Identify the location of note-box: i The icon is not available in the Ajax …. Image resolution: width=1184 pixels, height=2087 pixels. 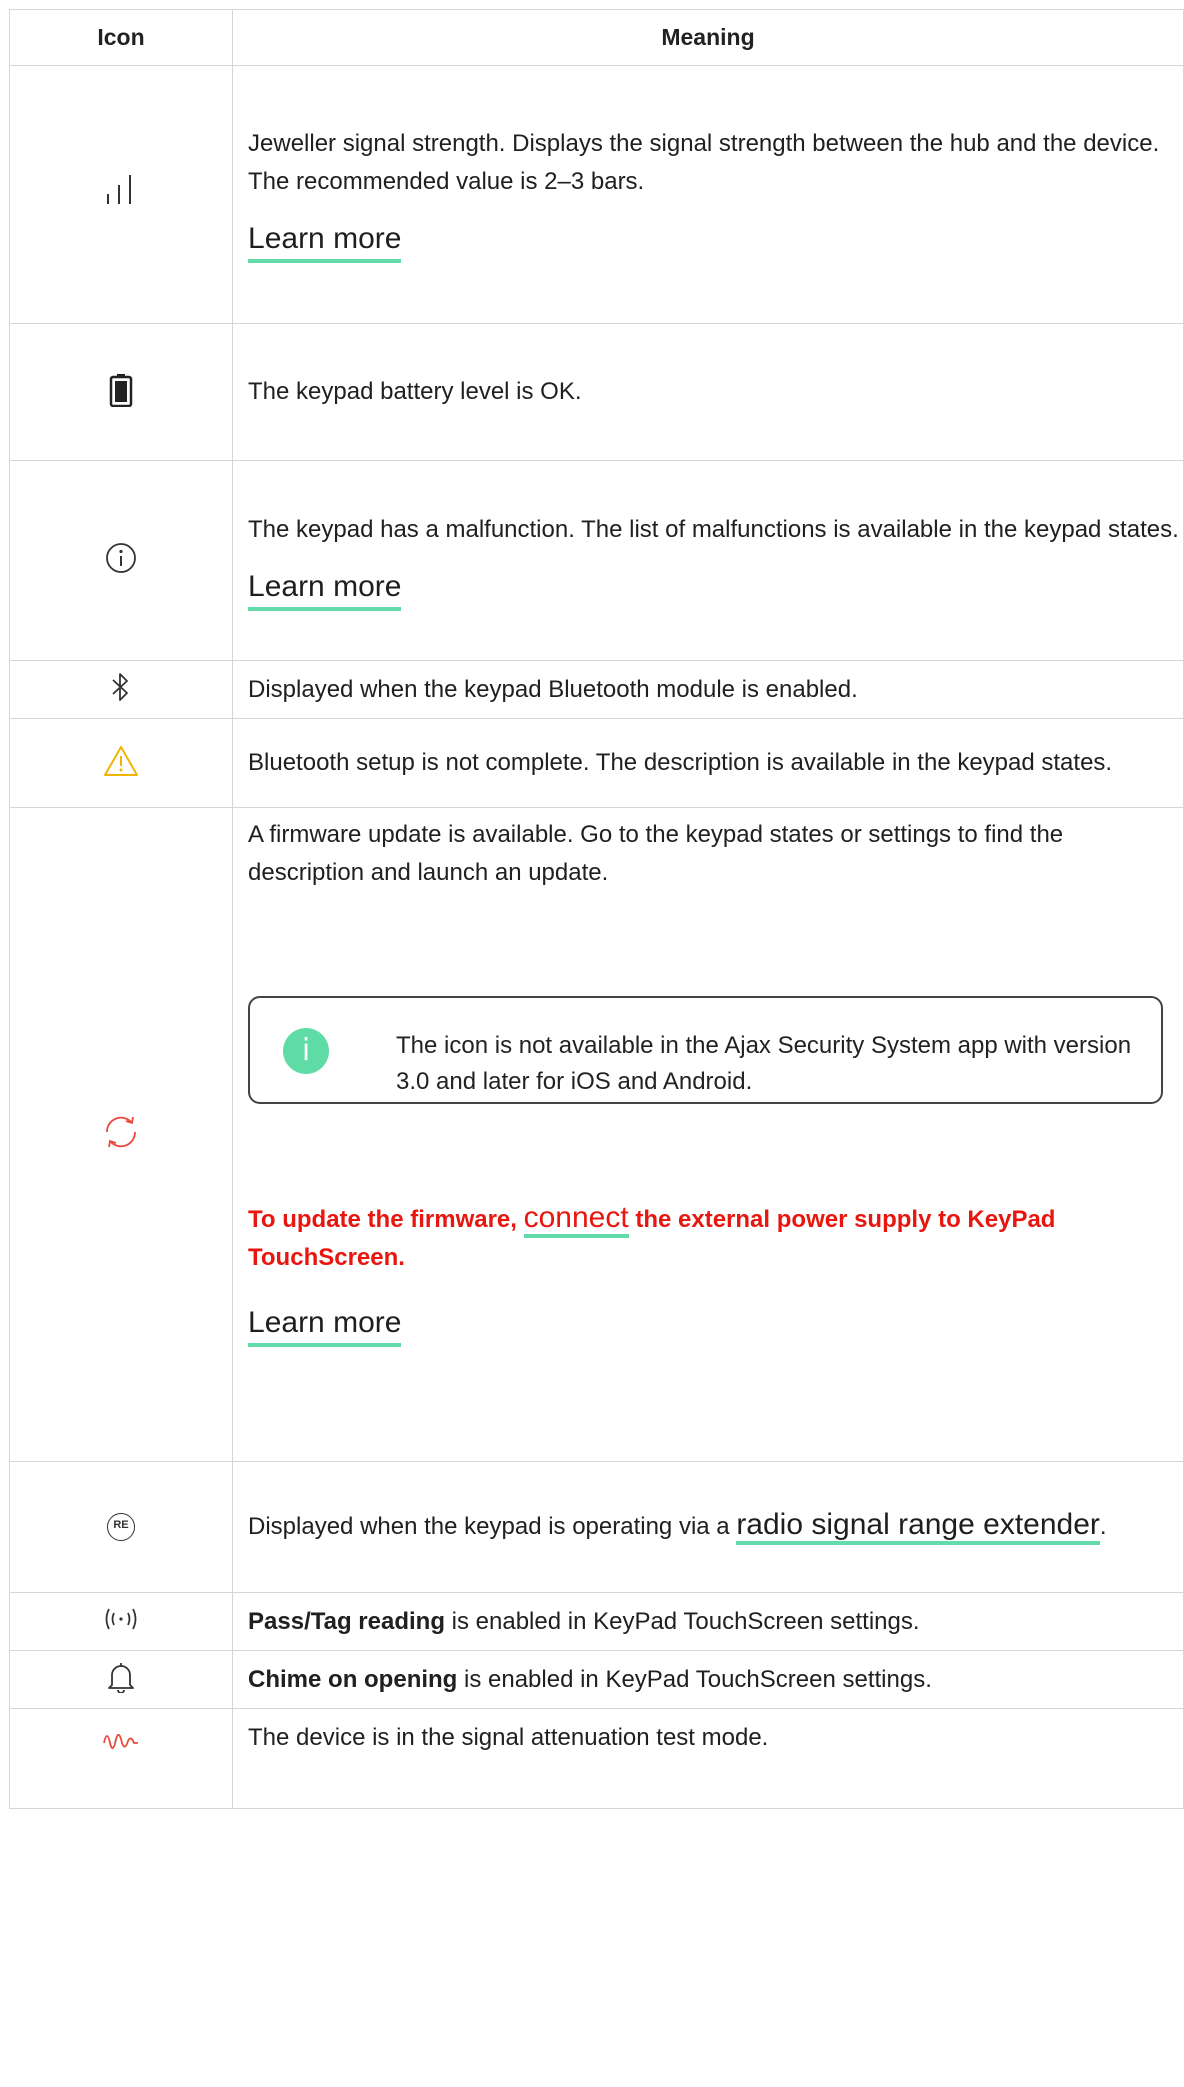
(706, 1050).